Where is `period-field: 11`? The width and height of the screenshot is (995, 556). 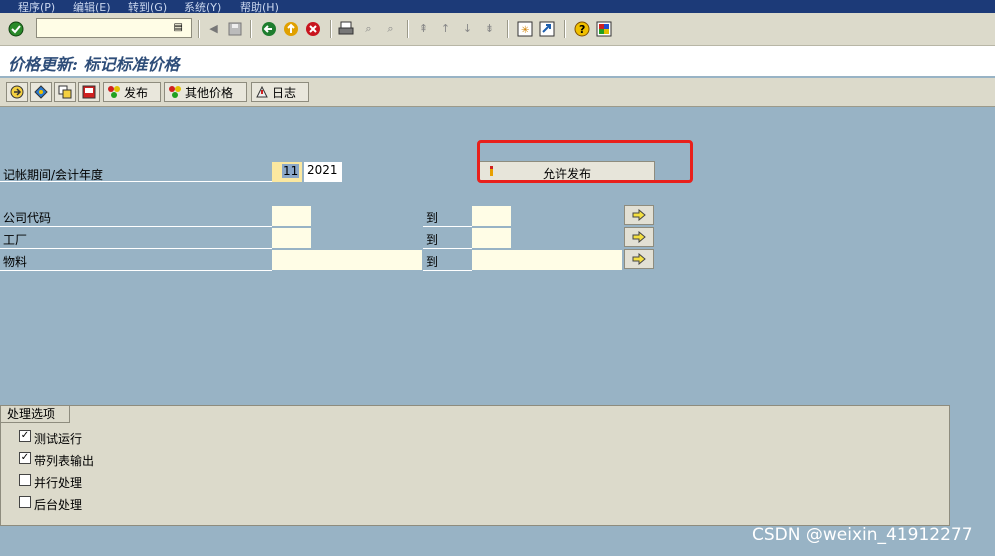
period-field: 11 is located at coordinates (287, 172).